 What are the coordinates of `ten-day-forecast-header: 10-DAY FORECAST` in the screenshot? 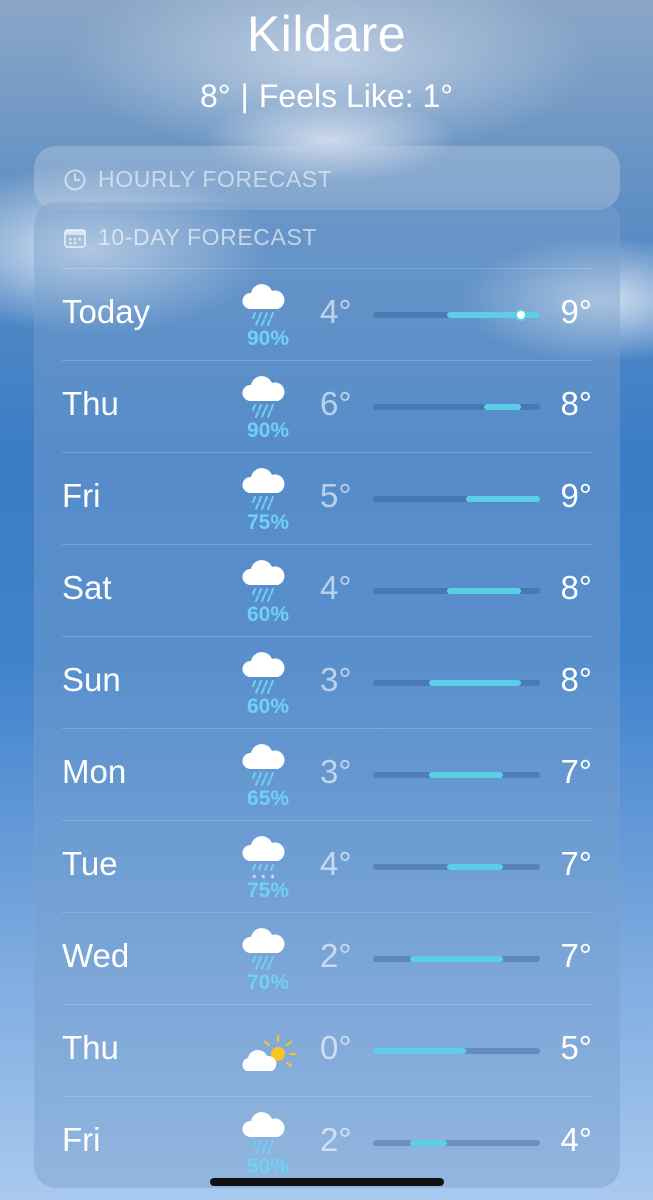 It's located at (190, 237).